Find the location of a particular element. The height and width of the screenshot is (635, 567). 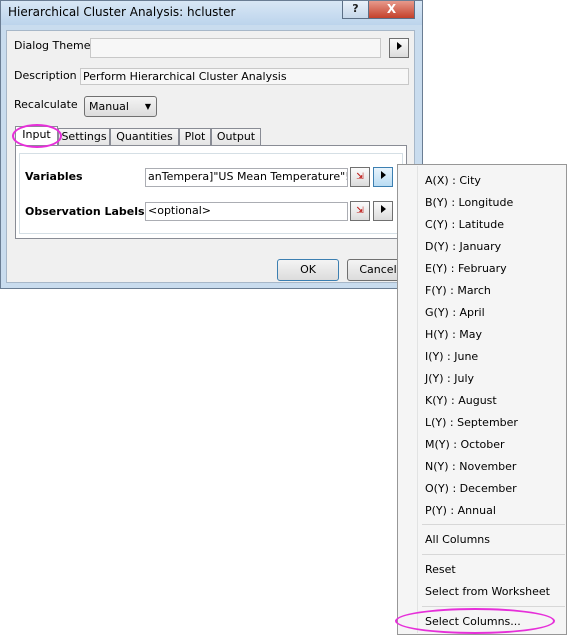

description-field: Perform Hierarchical Cluster Analysis is located at coordinates (244, 76).